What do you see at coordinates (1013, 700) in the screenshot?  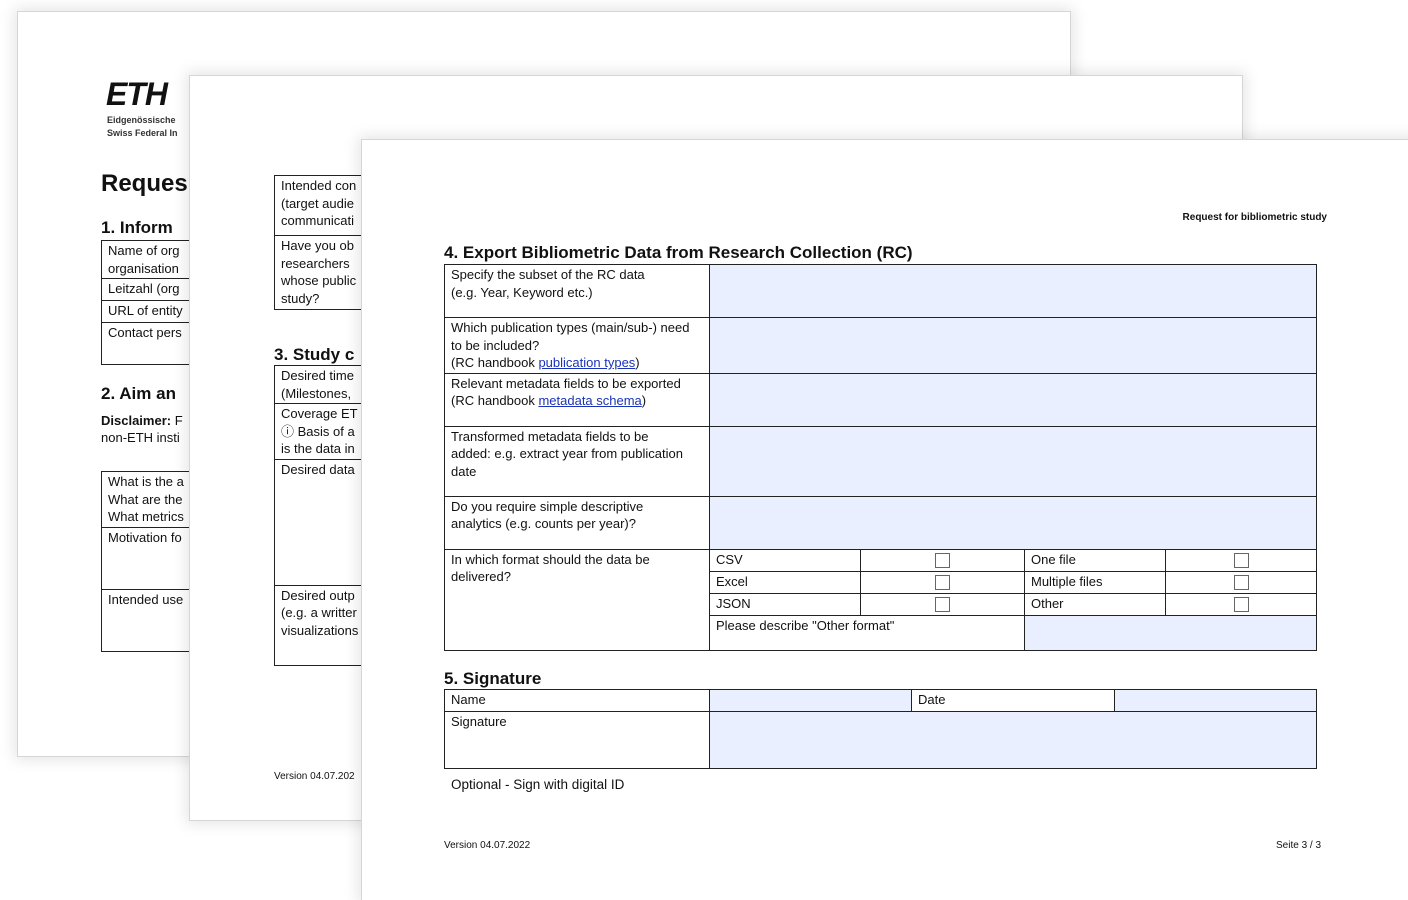 I see `date-label: Date` at bounding box center [1013, 700].